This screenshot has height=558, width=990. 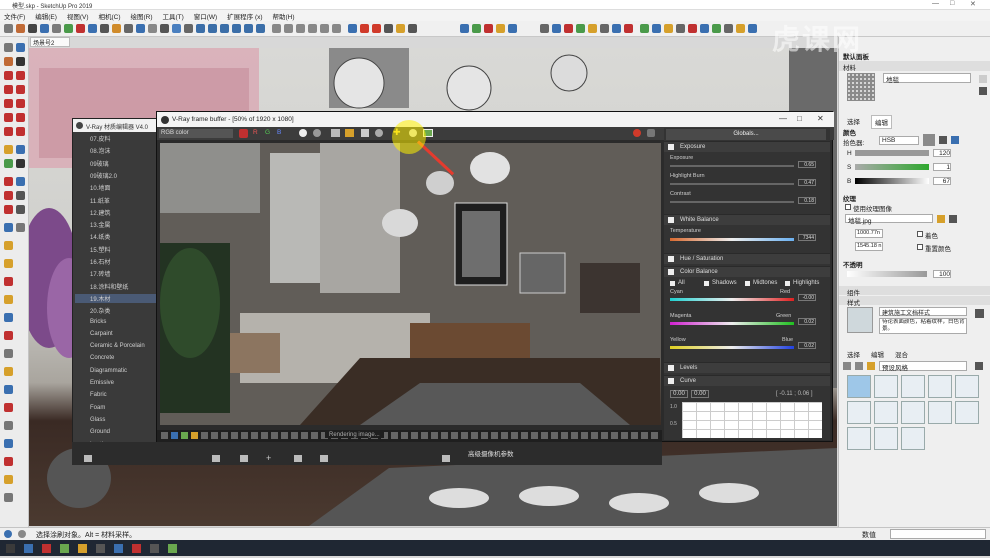 What do you see at coordinates (20, 131) in the screenshot?
I see `offset-tool-icon` at bounding box center [20, 131].